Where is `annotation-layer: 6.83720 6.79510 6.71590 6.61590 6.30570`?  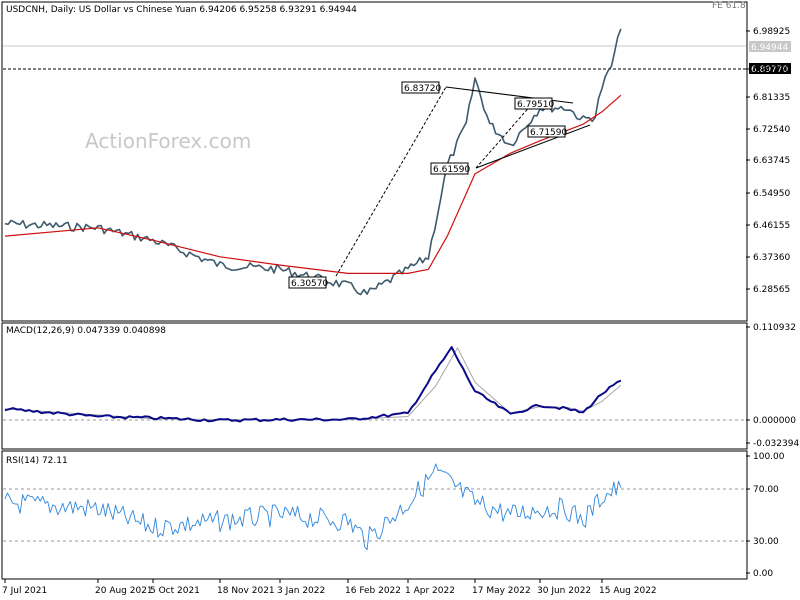 annotation-layer: 6.83720 6.79510 6.71590 6.61590 6.30570 is located at coordinates (439, 185).